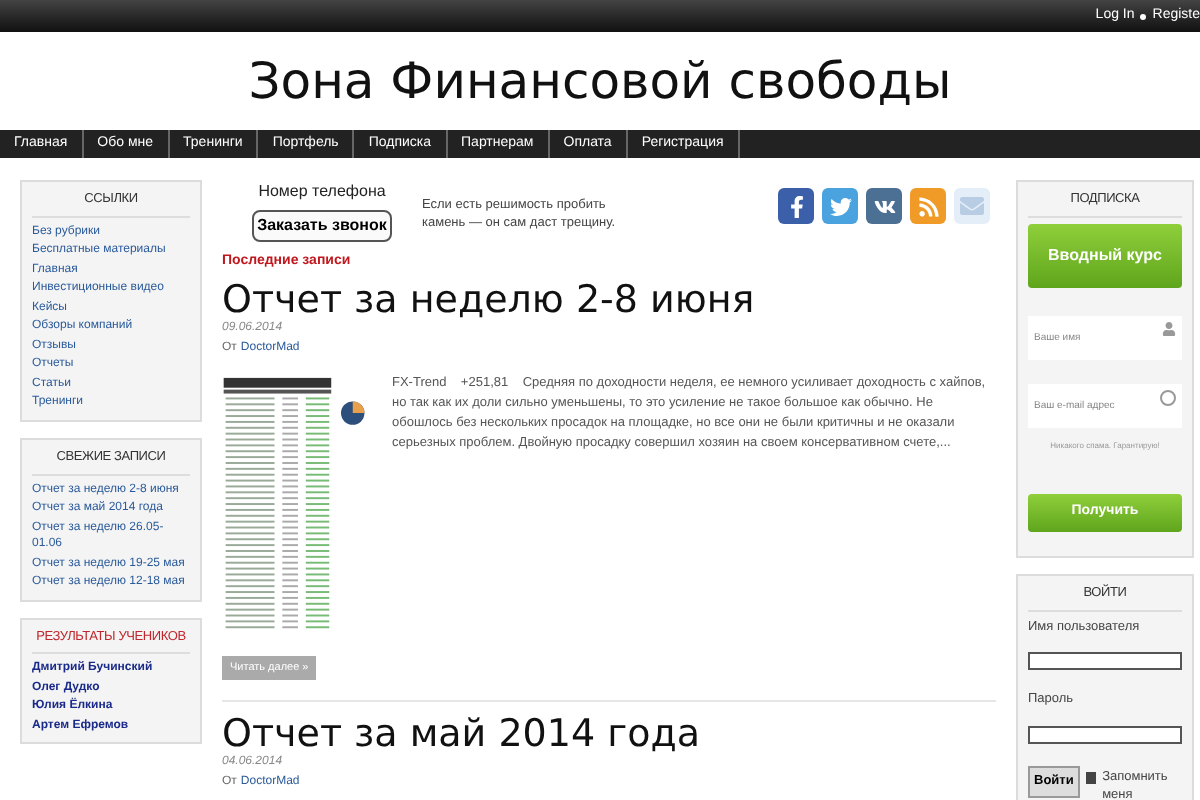 The height and width of the screenshot is (800, 1200). What do you see at coordinates (1105, 660) in the screenshot?
I see `username-input` at bounding box center [1105, 660].